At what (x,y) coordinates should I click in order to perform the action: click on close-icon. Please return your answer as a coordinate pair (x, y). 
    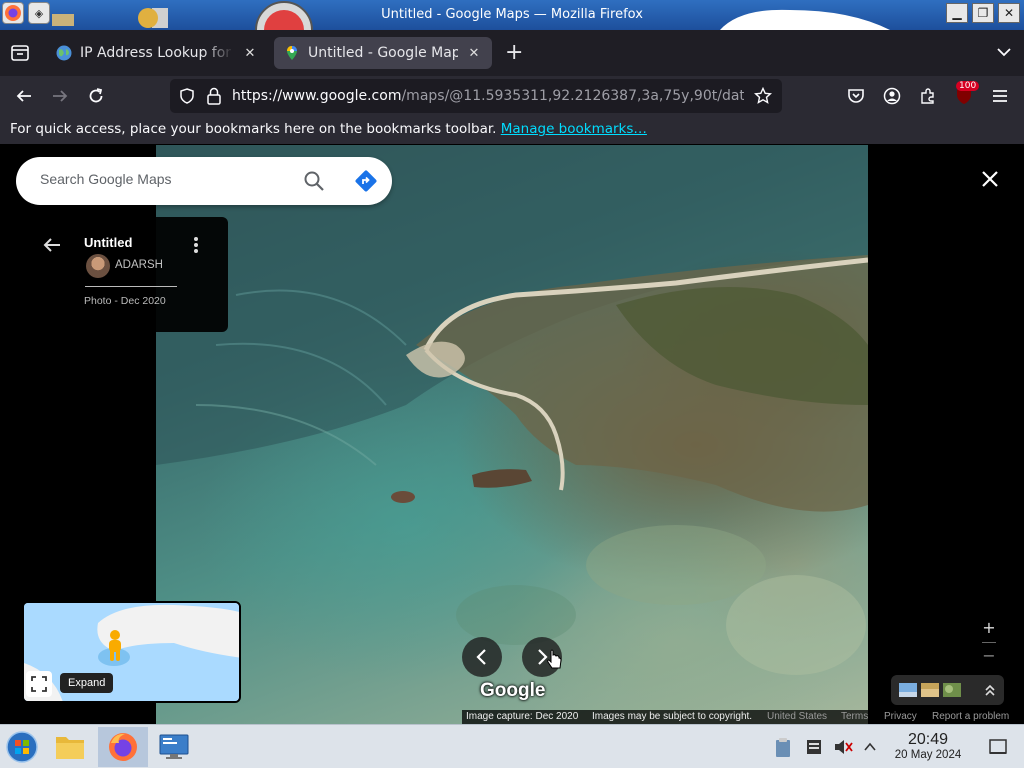
    Looking at the image, I should click on (990, 179).